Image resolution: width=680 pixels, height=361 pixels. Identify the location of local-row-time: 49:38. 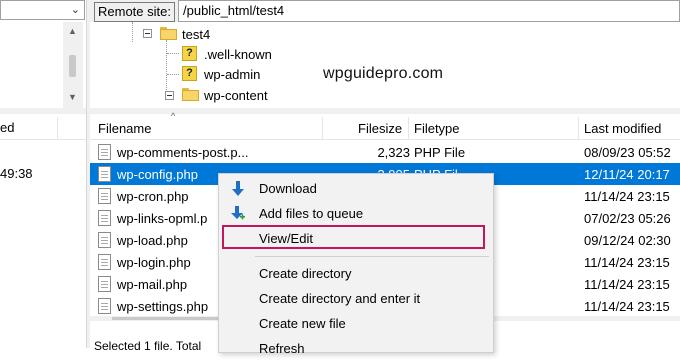
(16, 173).